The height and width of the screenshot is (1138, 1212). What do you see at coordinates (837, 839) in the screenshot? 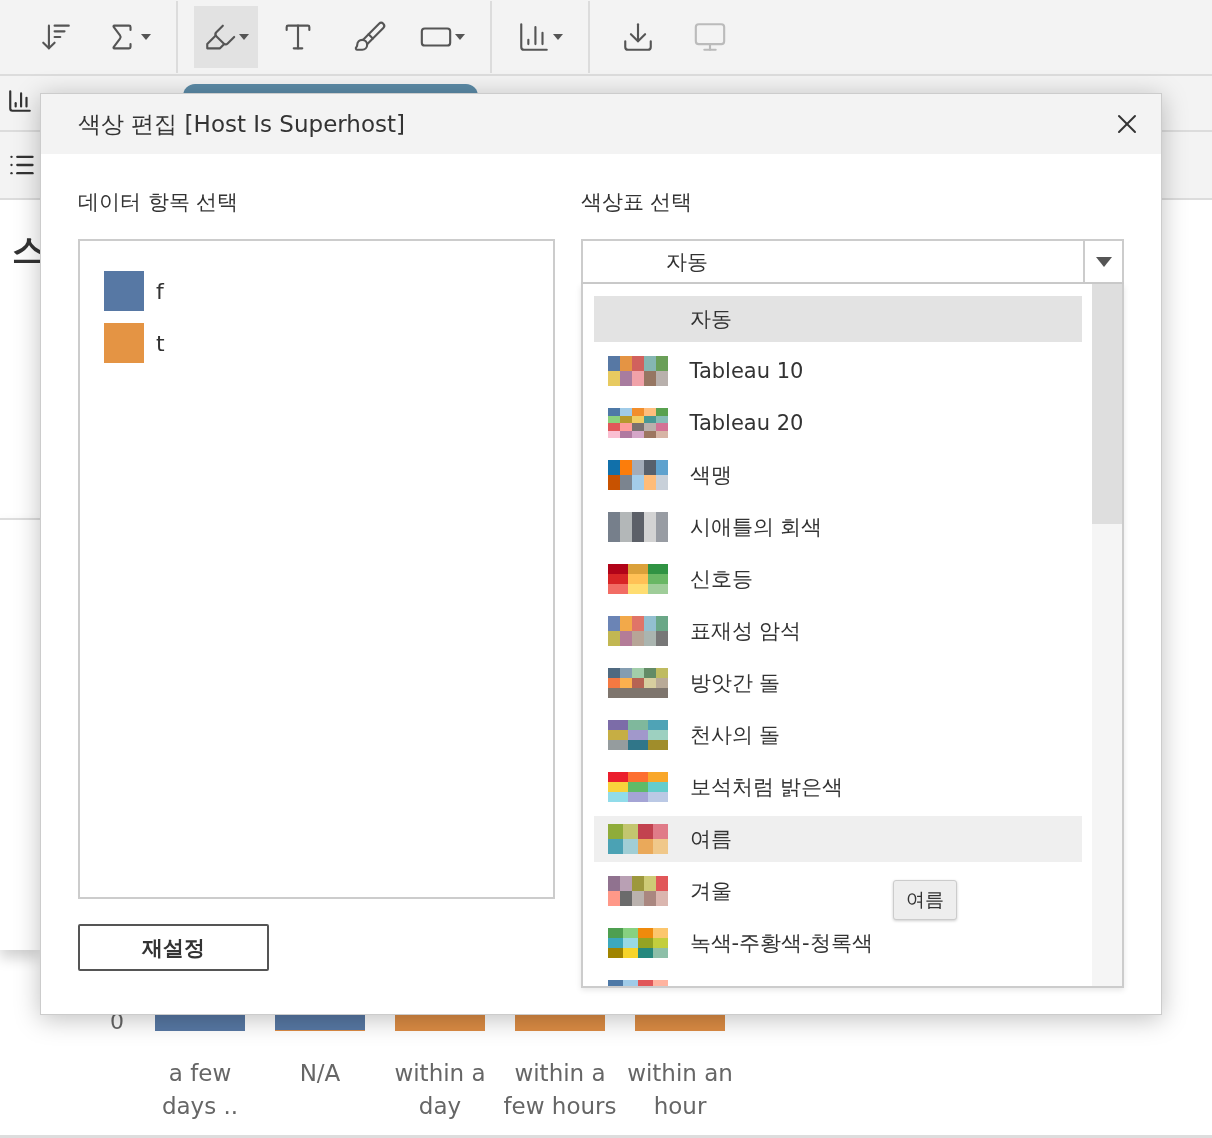
I see `palette-option: 여름` at bounding box center [837, 839].